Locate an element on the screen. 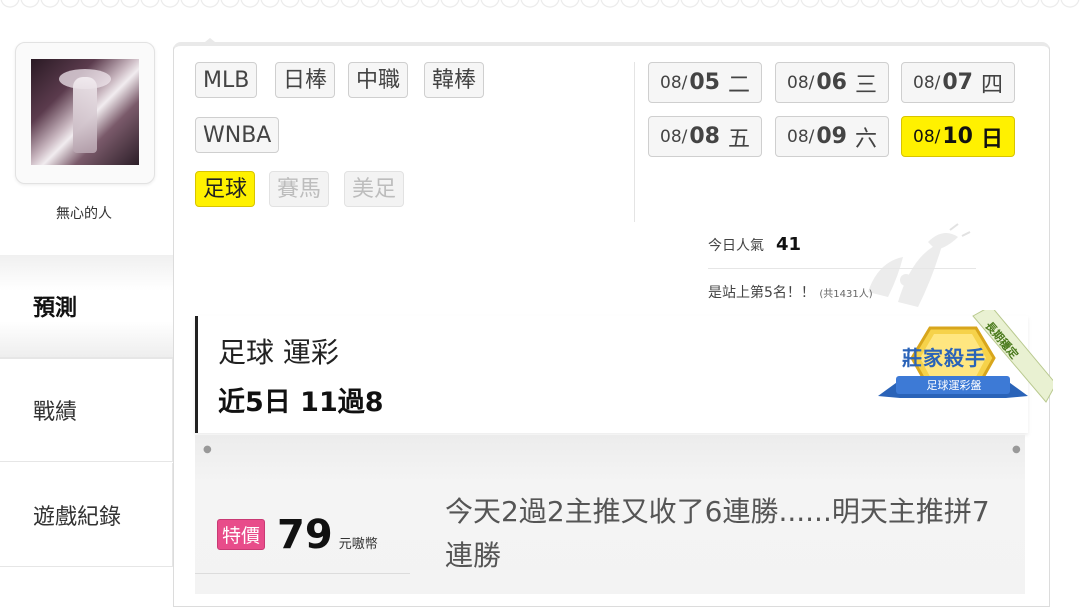 This screenshot has width=1080, height=607. date-button-0809: 08/09 六 is located at coordinates (832, 136).